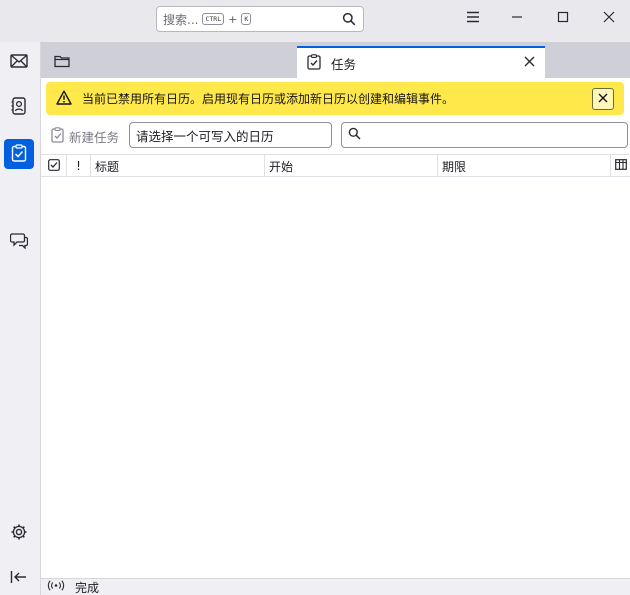  I want to click on close-window-button, so click(609, 18).